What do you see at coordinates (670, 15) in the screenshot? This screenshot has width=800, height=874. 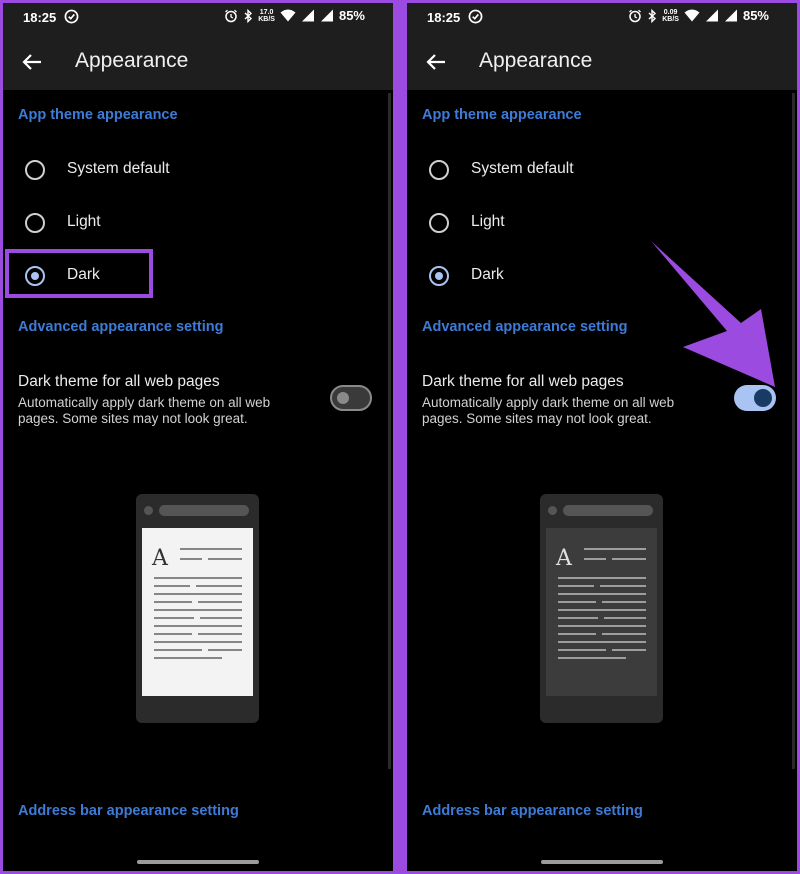 I see `network-speed: 0.09 KB/S` at bounding box center [670, 15].